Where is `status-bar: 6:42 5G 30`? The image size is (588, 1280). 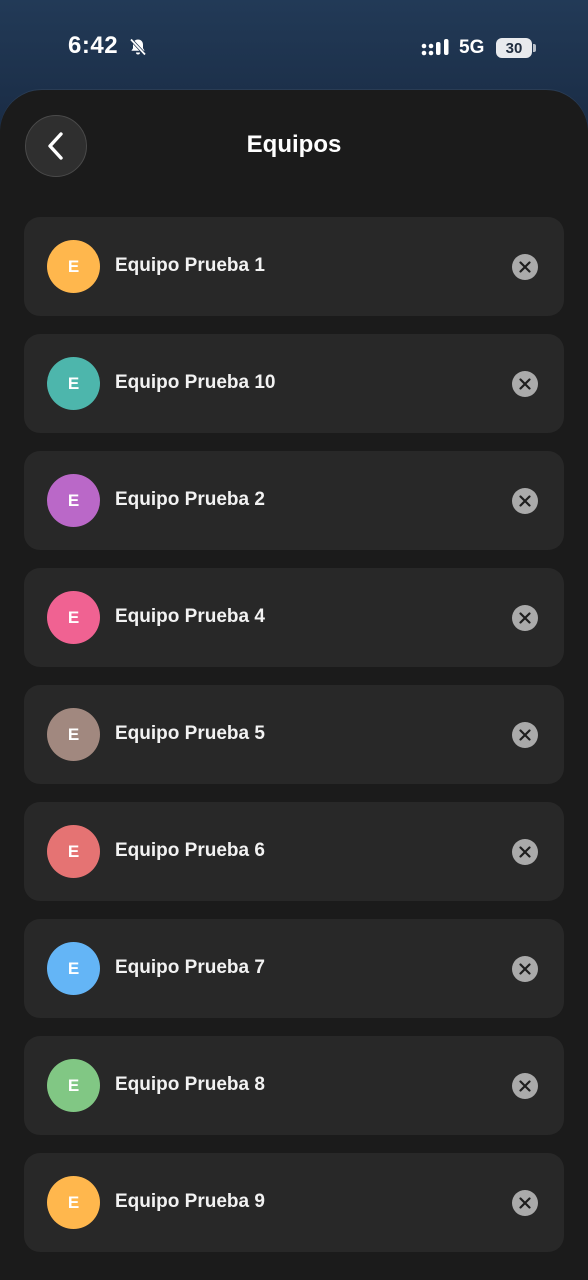
status-bar: 6:42 5G 30 is located at coordinates (294, 46).